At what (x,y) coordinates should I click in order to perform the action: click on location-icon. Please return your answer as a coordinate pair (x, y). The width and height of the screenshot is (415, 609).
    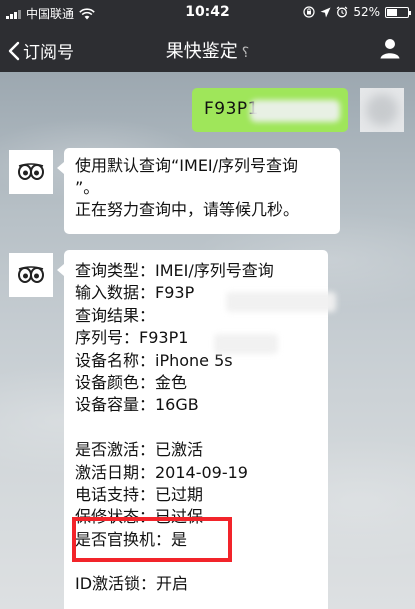
    Looking at the image, I should click on (325, 12).